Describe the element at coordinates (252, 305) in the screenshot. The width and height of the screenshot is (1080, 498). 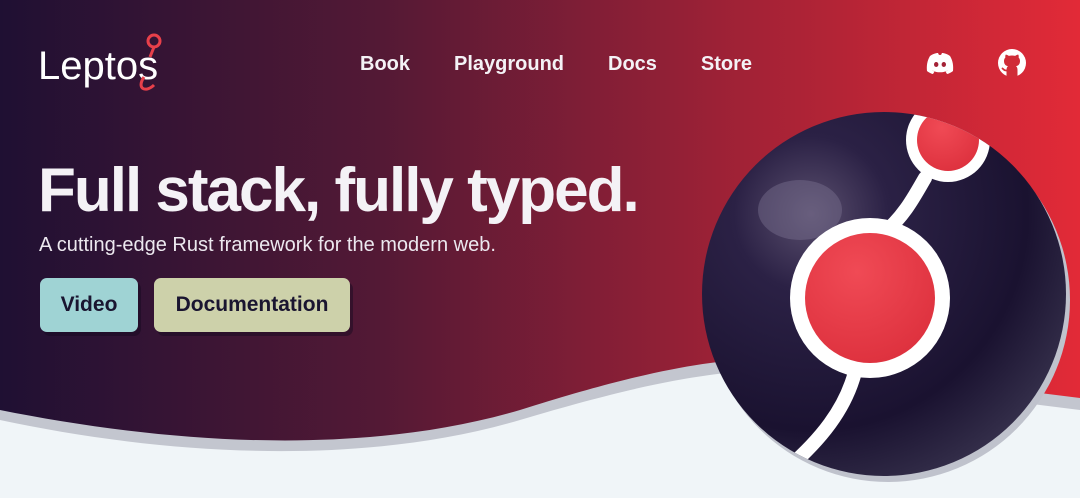
I see `documentation-button: Documentation` at that location.